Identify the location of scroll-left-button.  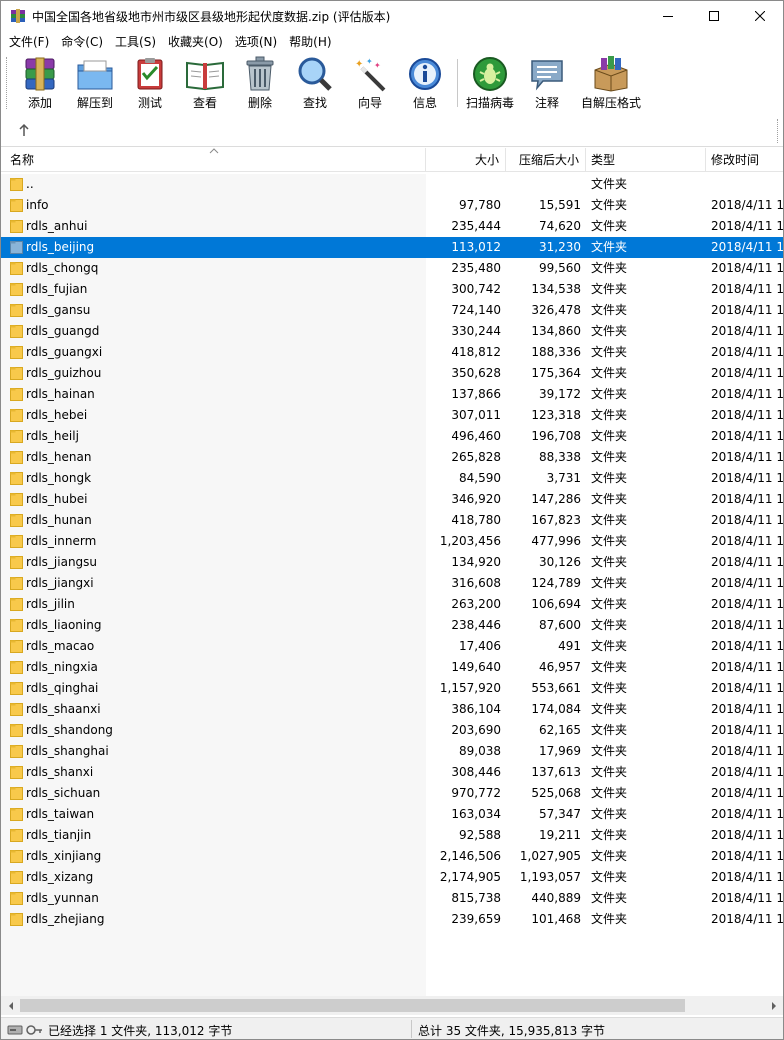
(10, 1005).